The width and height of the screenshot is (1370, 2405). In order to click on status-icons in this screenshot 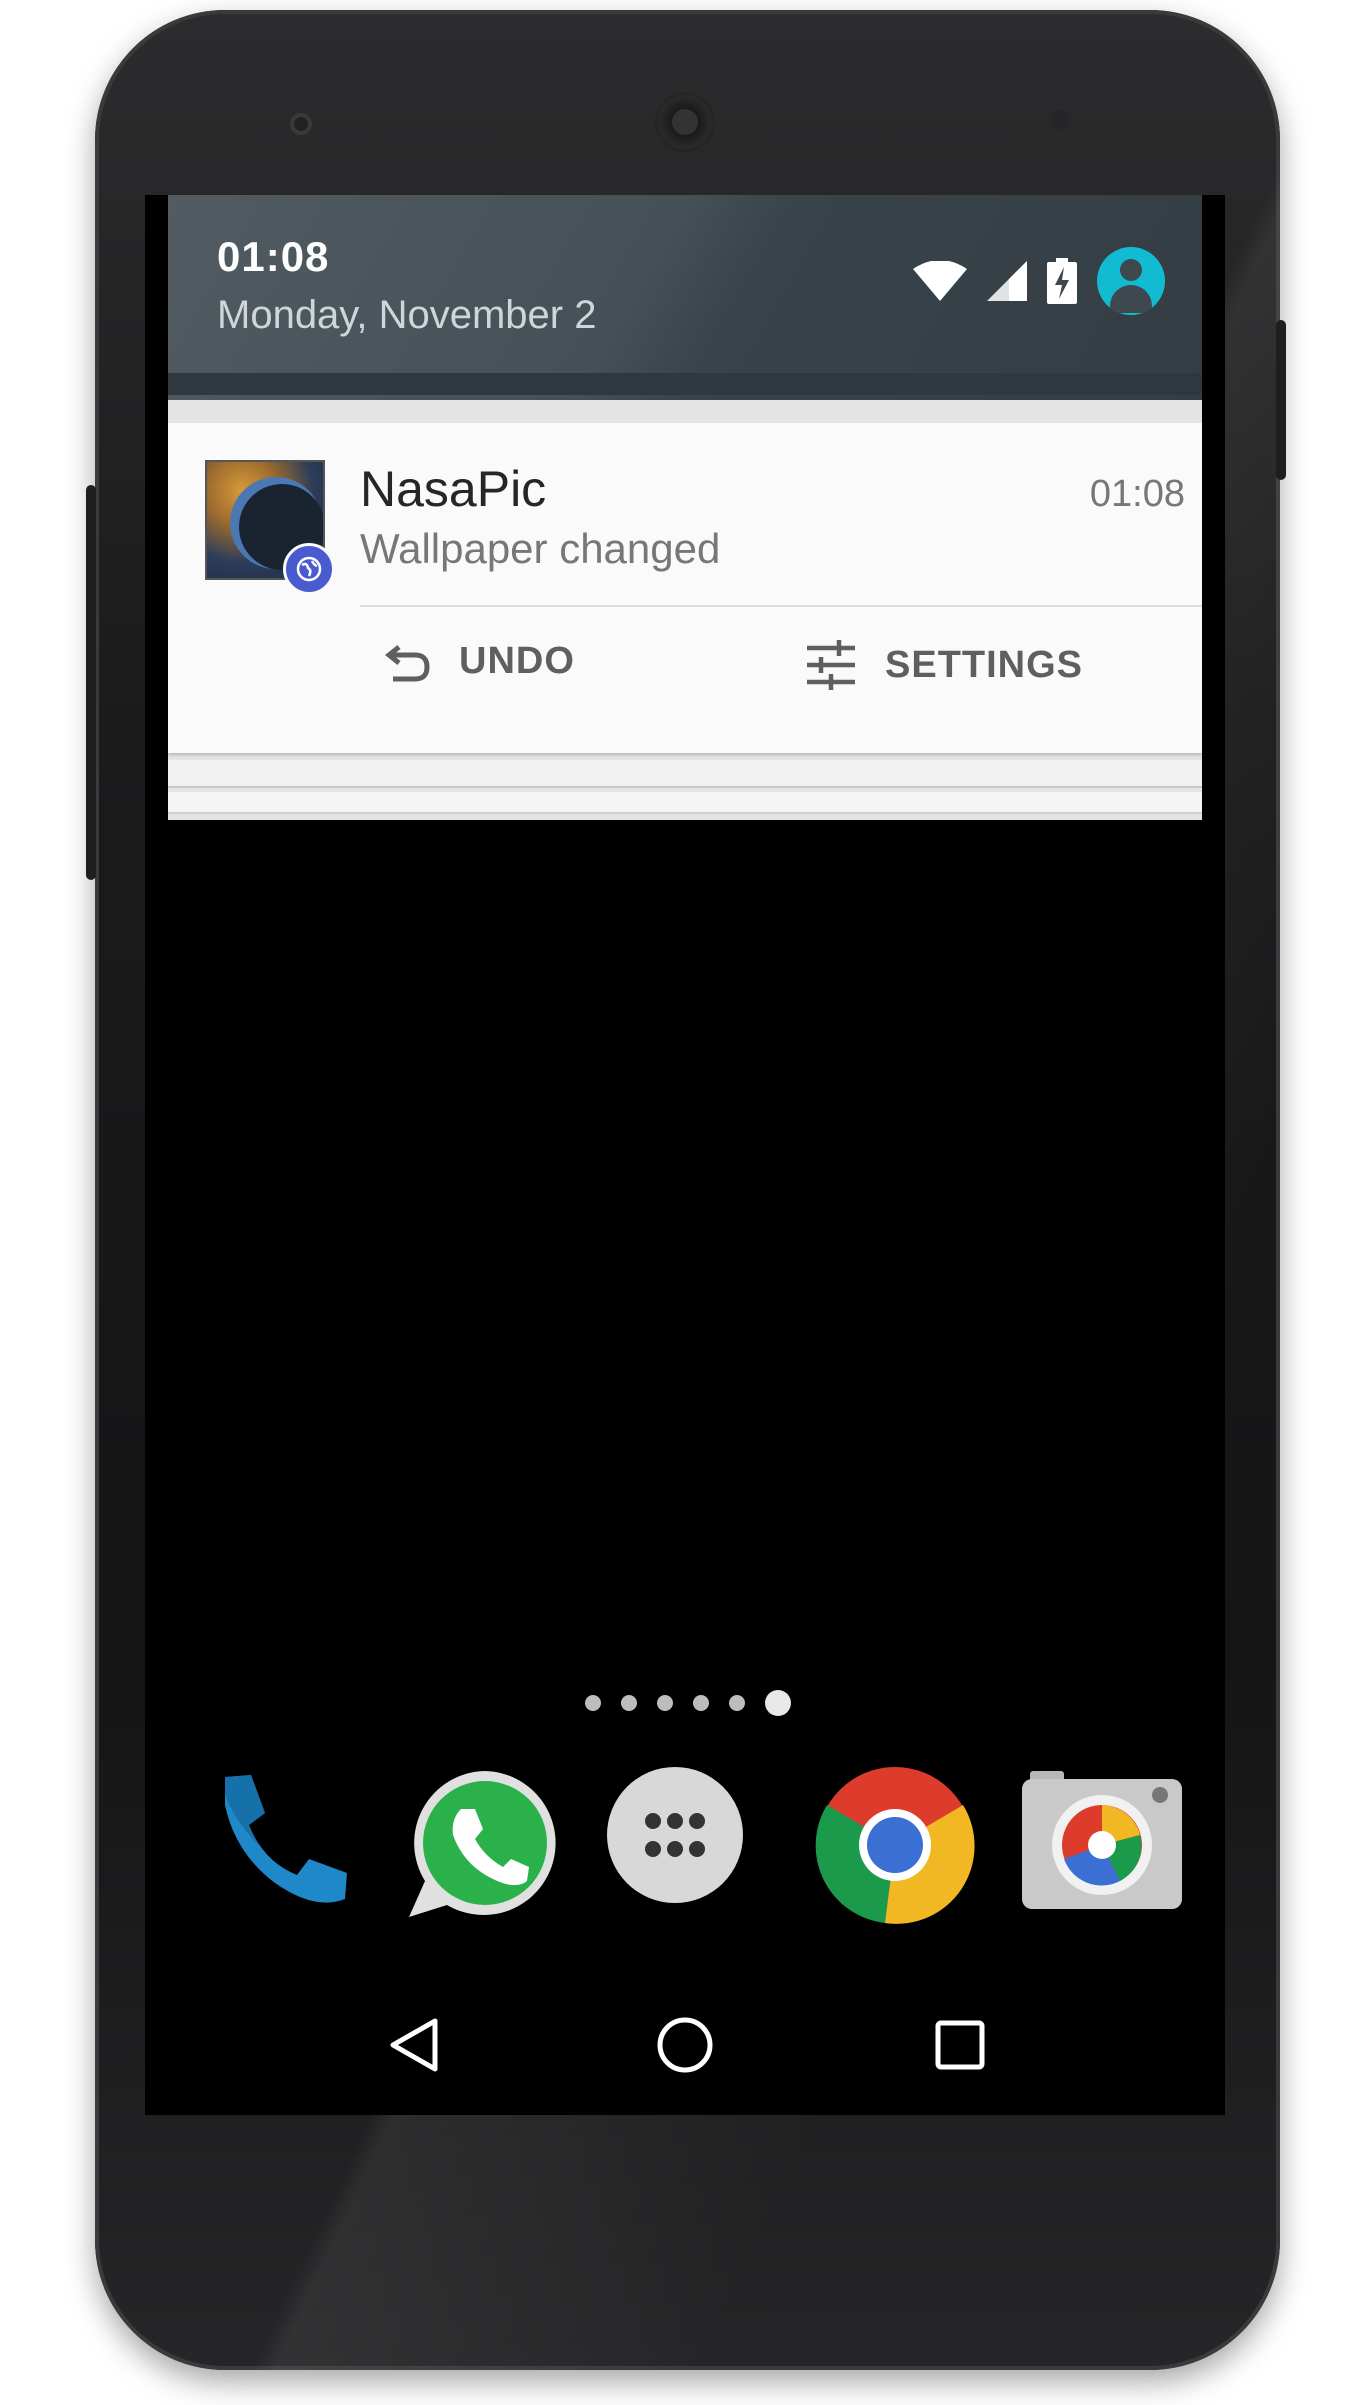, I will do `click(1039, 281)`.